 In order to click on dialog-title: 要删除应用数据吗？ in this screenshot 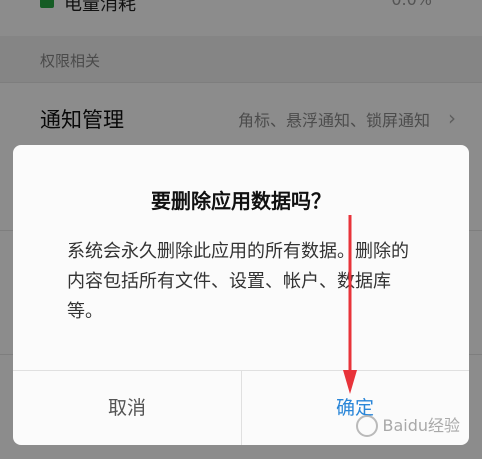, I will do `click(241, 201)`.